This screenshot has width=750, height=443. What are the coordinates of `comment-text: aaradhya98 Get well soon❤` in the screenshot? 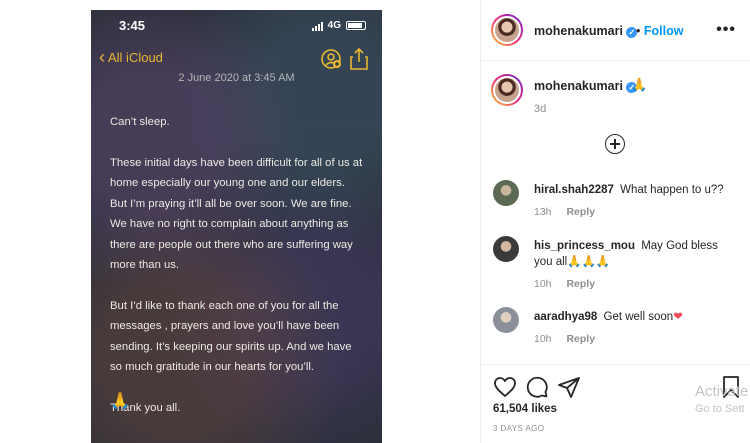 It's located at (632, 317).